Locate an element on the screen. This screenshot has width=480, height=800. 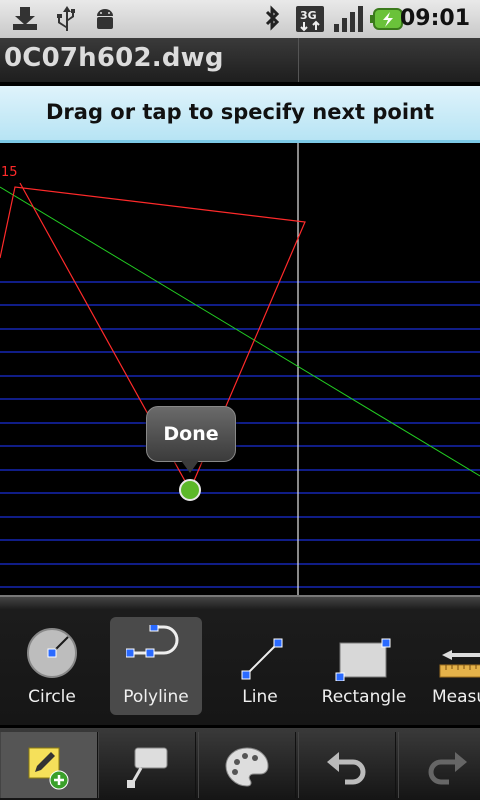
tool-polyline: Polyline is located at coordinates (156, 666).